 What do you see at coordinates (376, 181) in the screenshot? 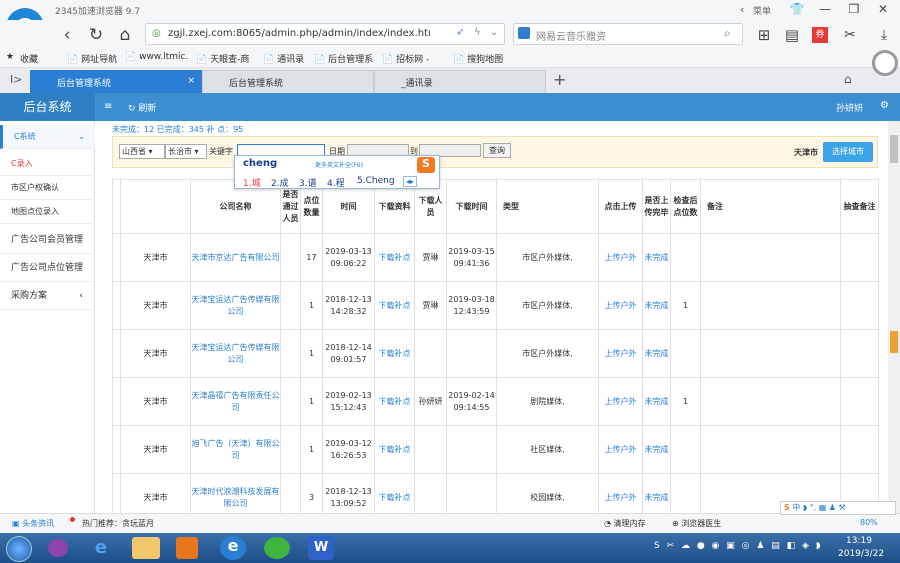
I see `ime-candidate-5: 5.Cheng` at bounding box center [376, 181].